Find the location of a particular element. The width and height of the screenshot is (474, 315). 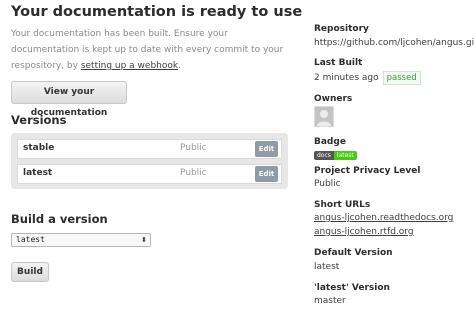

versions-title: Versions is located at coordinates (39, 120).